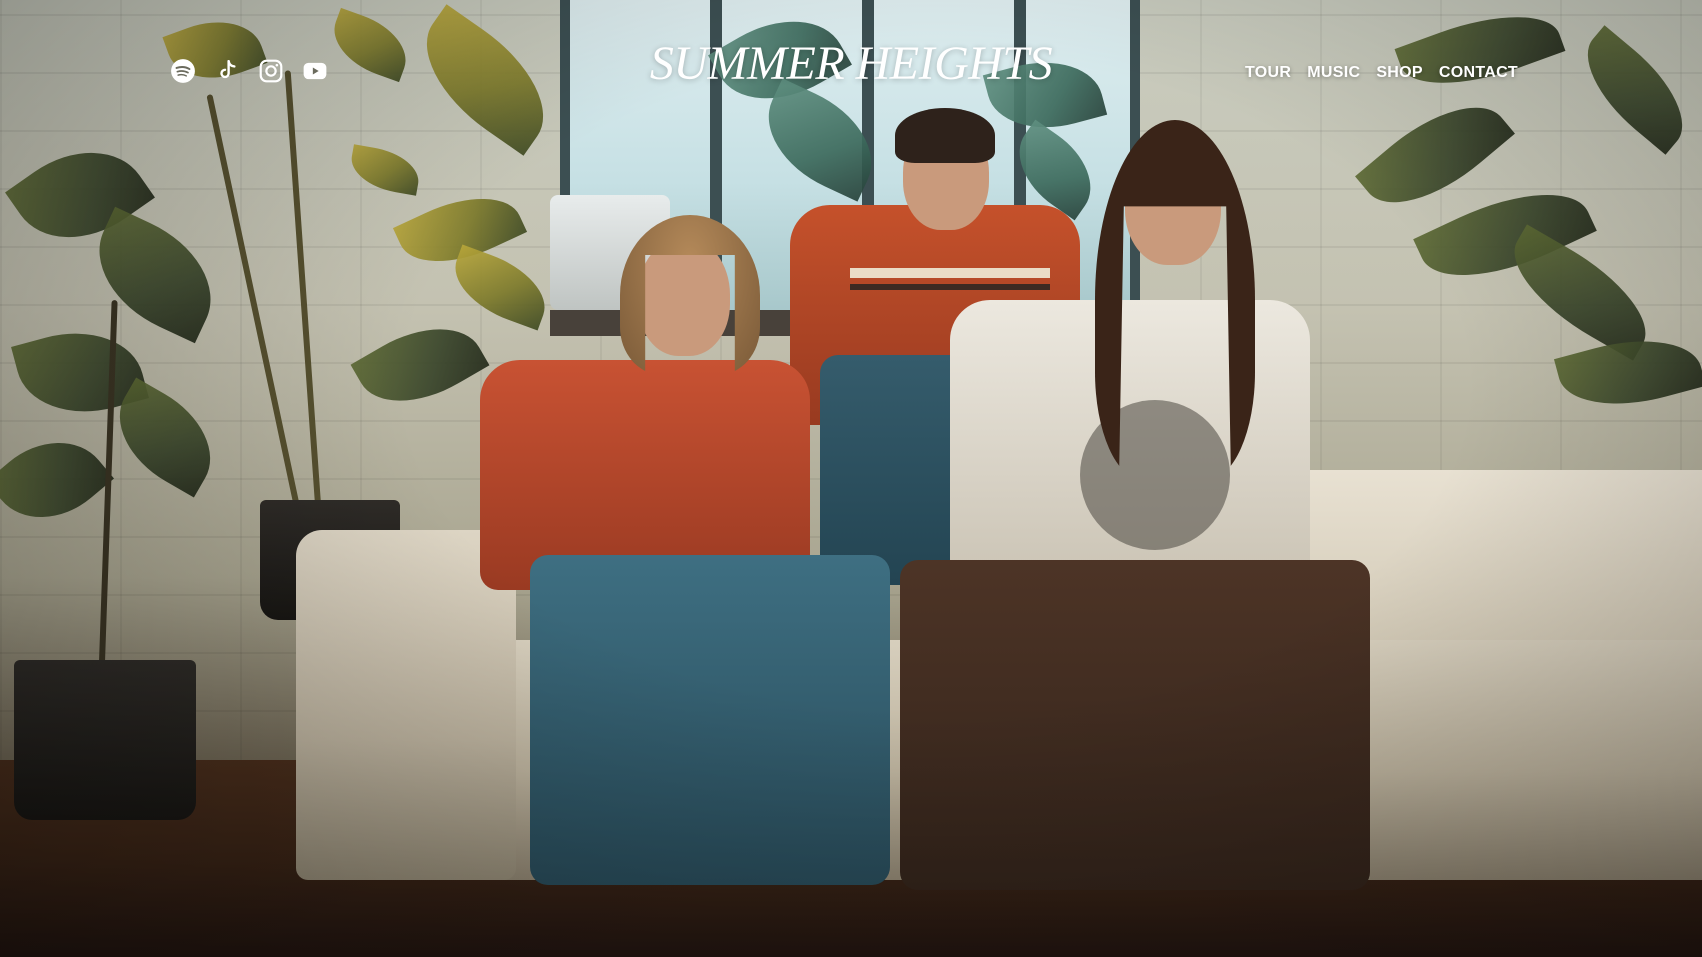 The height and width of the screenshot is (957, 1702). Describe the element at coordinates (851, 63) in the screenshot. I see `site-title-link: SUMMER HEIGHTS` at that location.